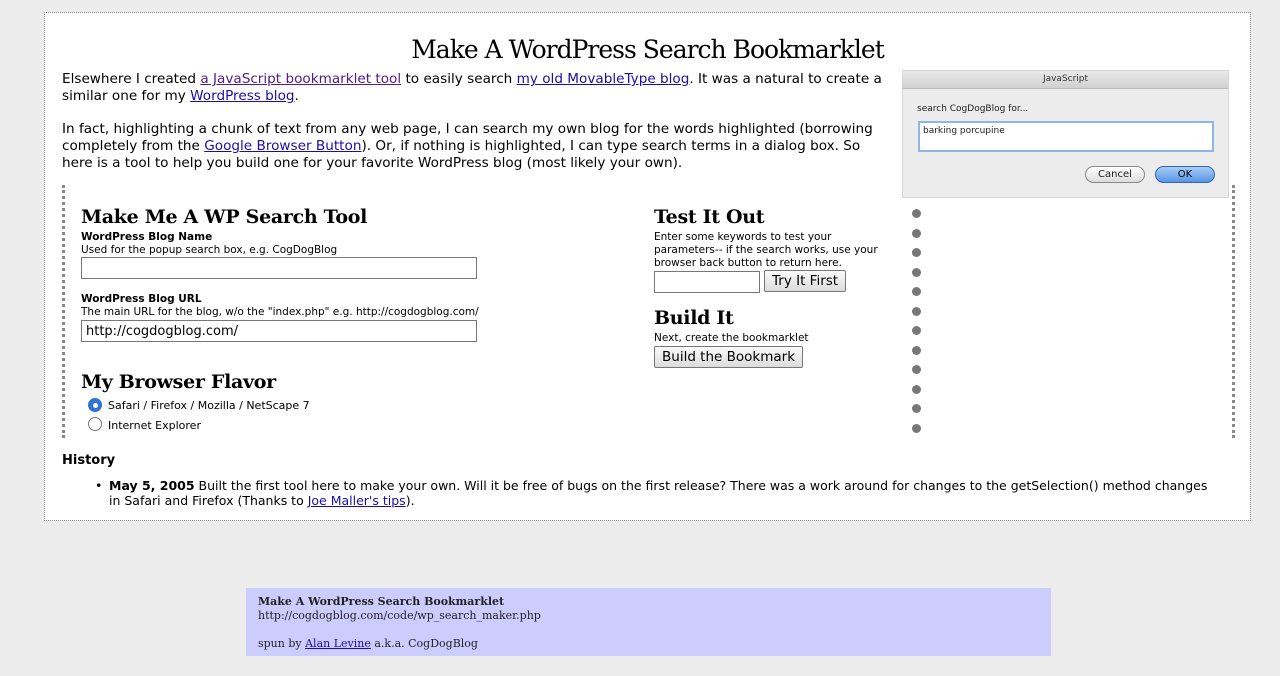  What do you see at coordinates (147, 237) in the screenshot?
I see `blog-name-label: WordPress Blog Name` at bounding box center [147, 237].